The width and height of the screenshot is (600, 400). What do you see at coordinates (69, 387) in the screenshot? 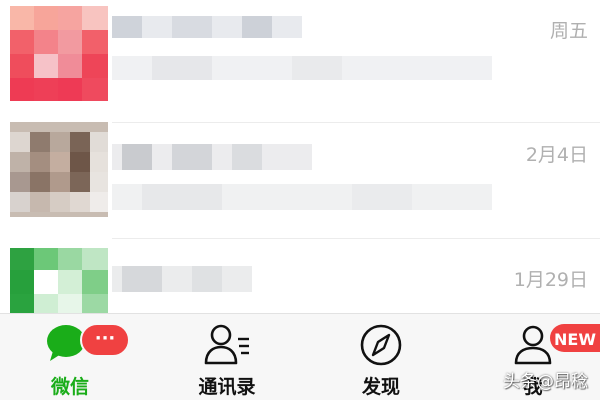
I see `tab-label: 微信` at bounding box center [69, 387].